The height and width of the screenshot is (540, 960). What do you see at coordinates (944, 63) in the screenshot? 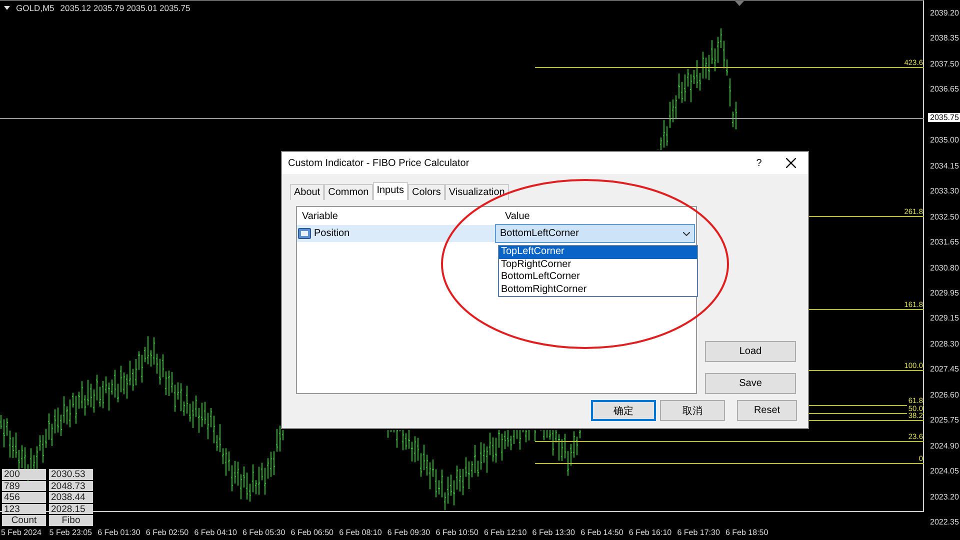
I see `price-label: 2037.50` at bounding box center [944, 63].